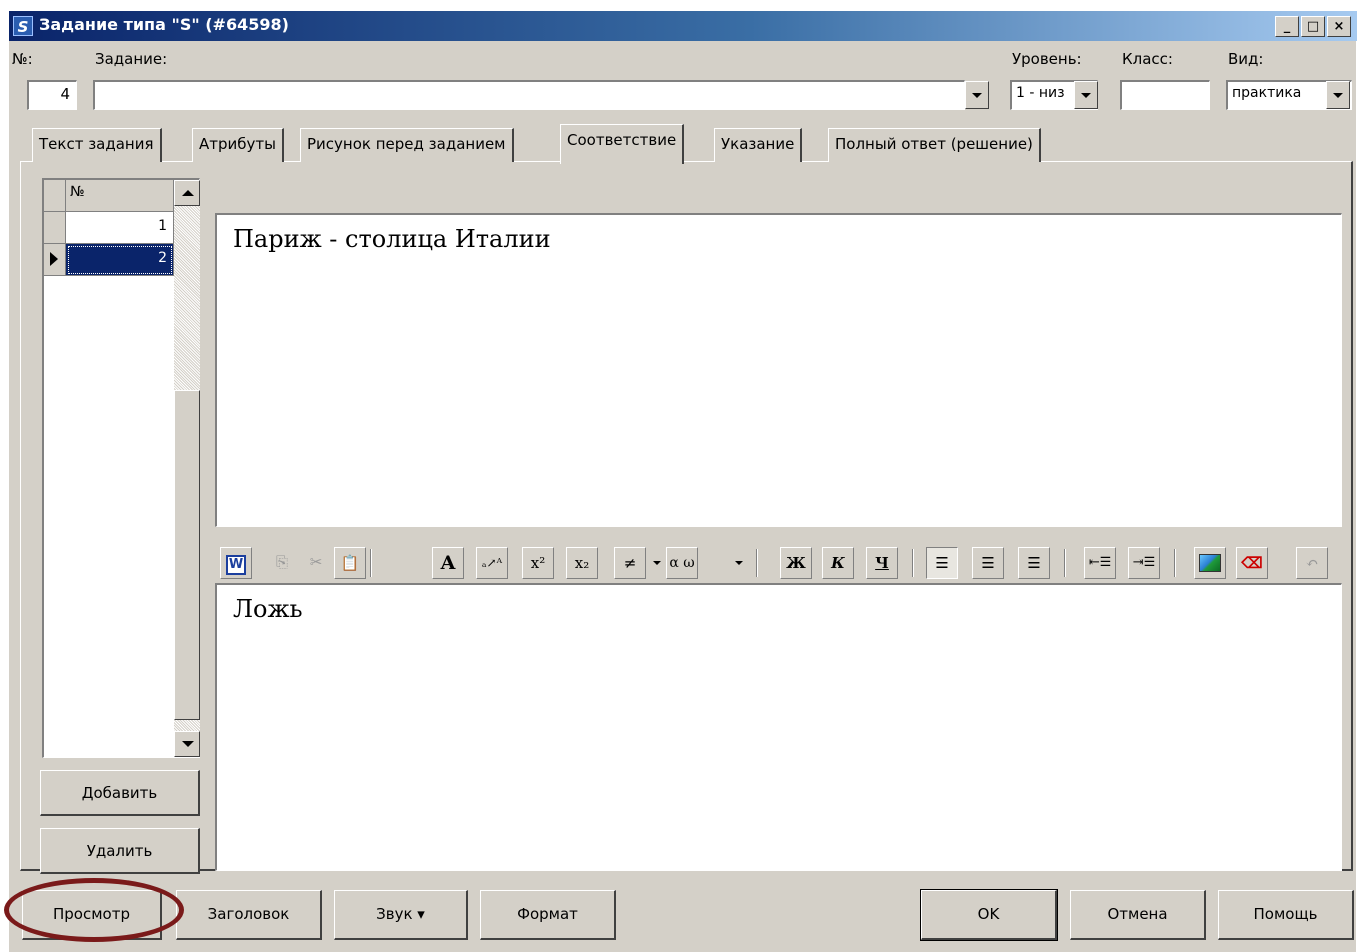 This screenshot has width=1364, height=952. Describe the element at coordinates (1086, 95) in the screenshot. I see `level-dropdown-button` at that location.